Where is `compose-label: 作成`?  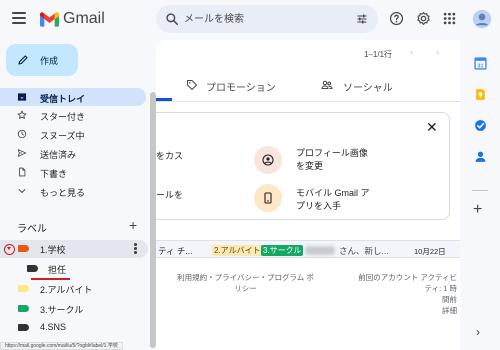
compose-label: 作成 is located at coordinates (49, 61).